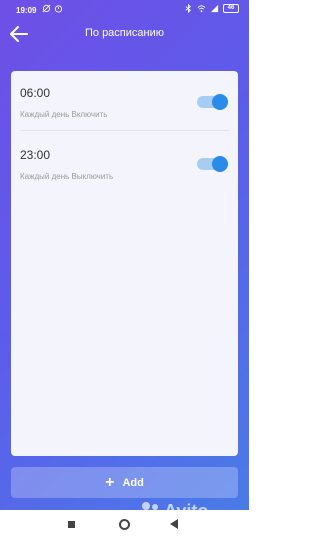 The height and width of the screenshot is (540, 320). What do you see at coordinates (71, 524) in the screenshot?
I see `recents-icon` at bounding box center [71, 524].